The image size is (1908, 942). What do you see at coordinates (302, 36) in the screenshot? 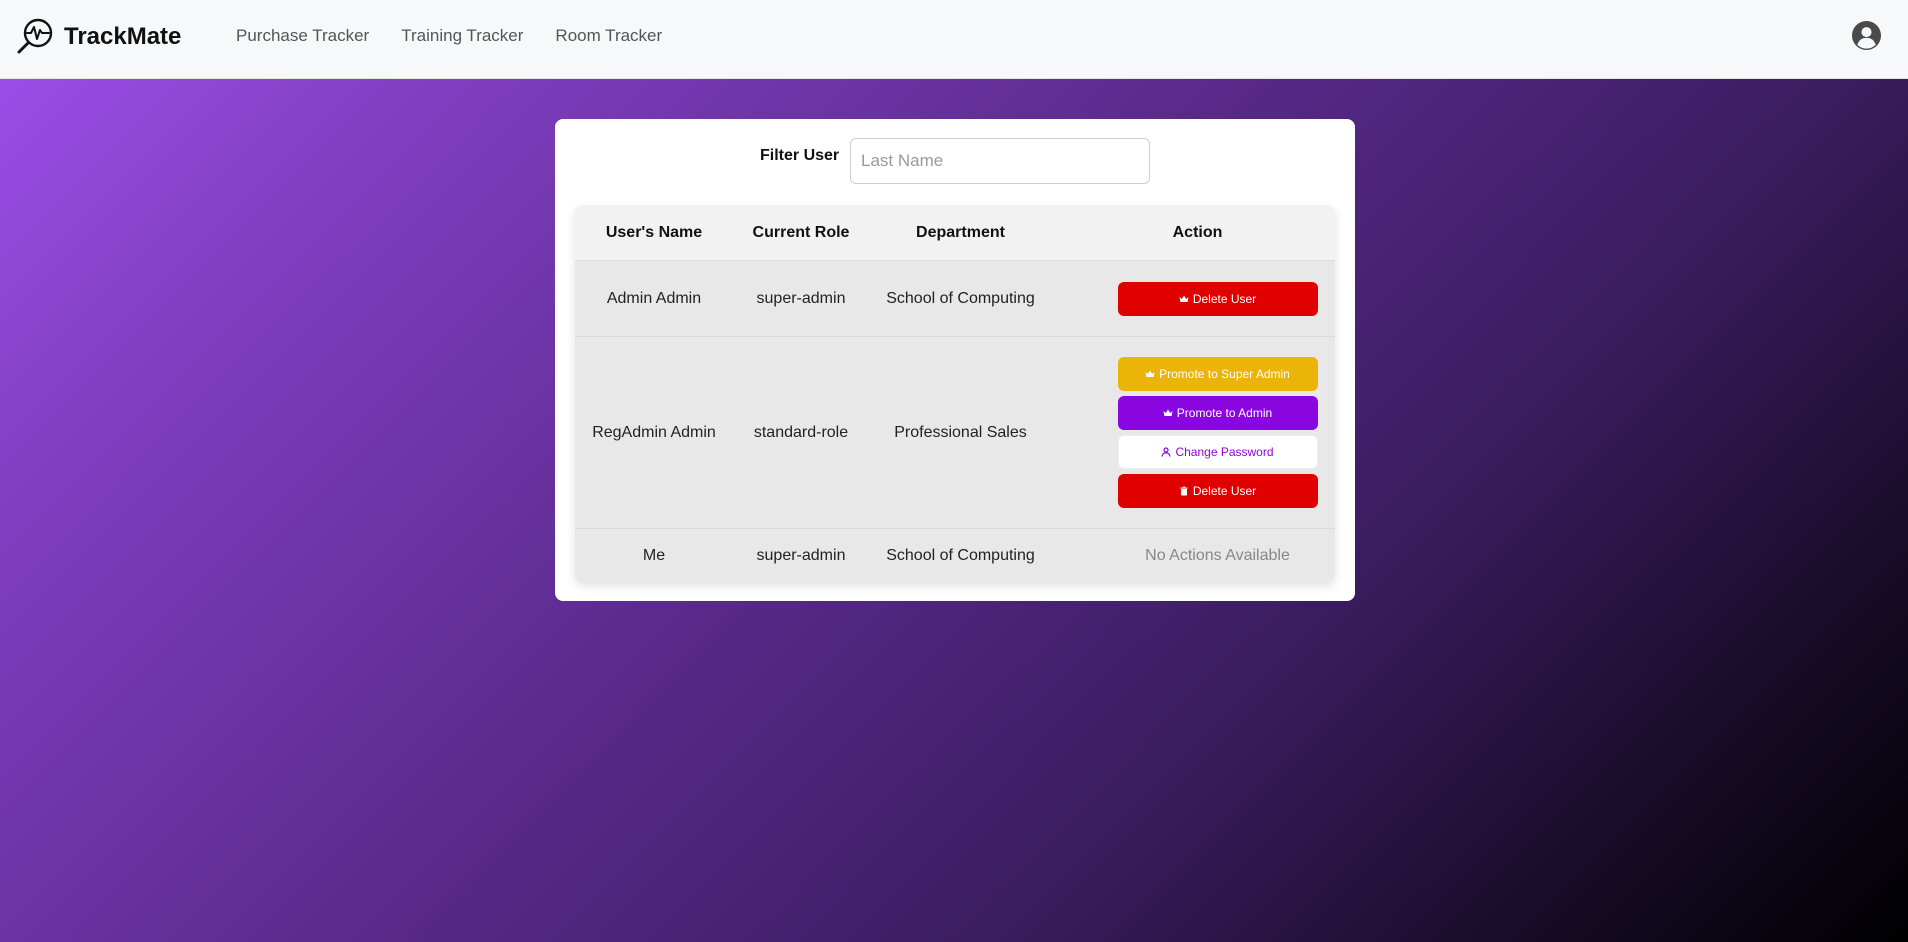
I see `nav-purchase-tracker: Purchase Tracker` at bounding box center [302, 36].